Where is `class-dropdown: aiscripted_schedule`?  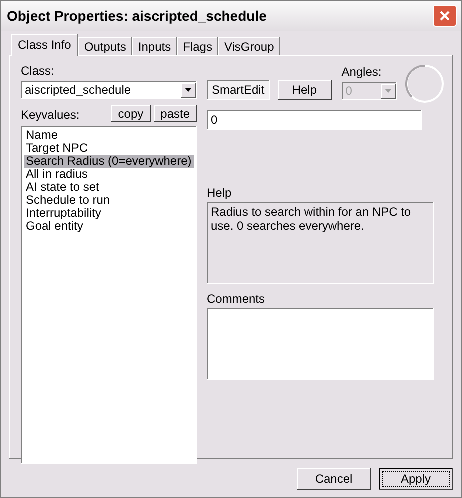
class-dropdown: aiscripted_schedule is located at coordinates (109, 90).